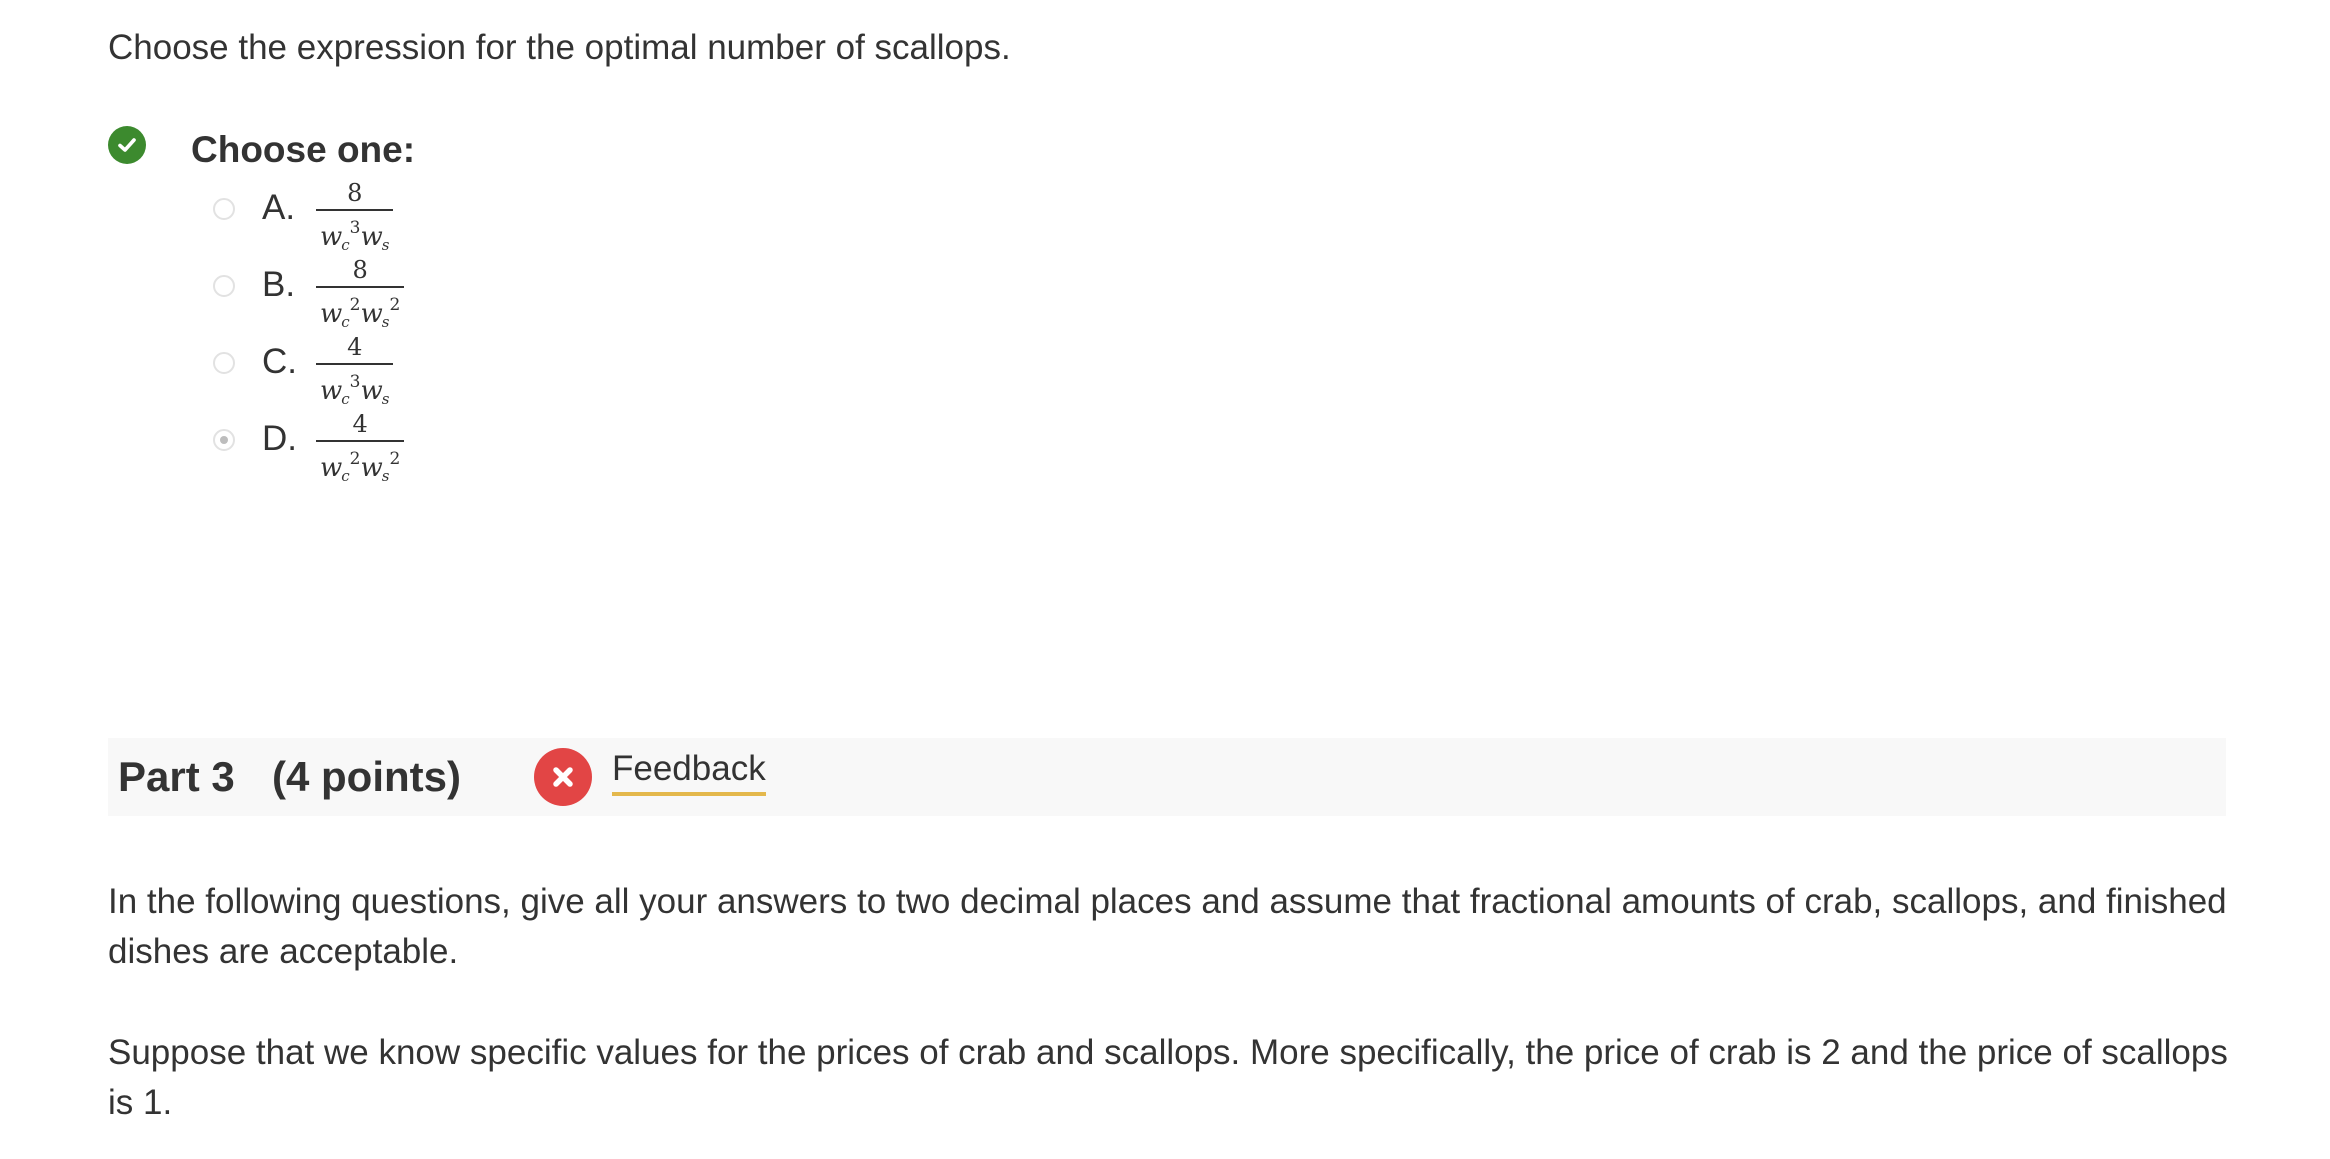  What do you see at coordinates (279, 207) in the screenshot?
I see `option-letter: A.` at bounding box center [279, 207].